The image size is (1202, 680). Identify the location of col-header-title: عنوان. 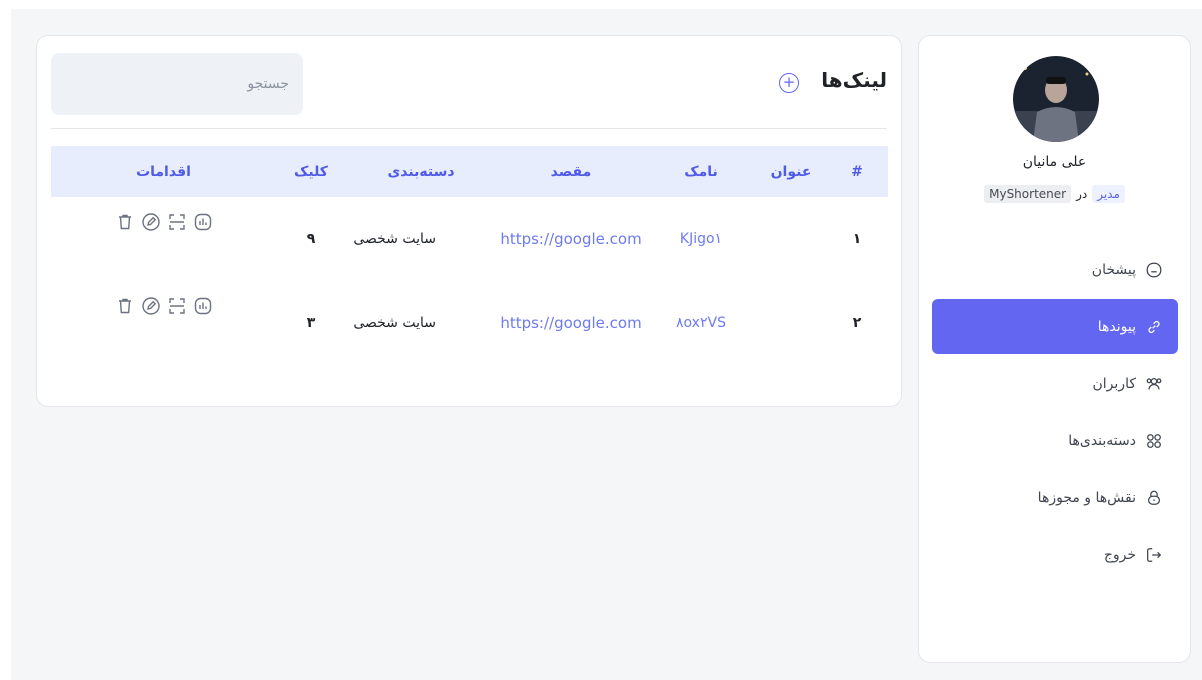
(791, 171).